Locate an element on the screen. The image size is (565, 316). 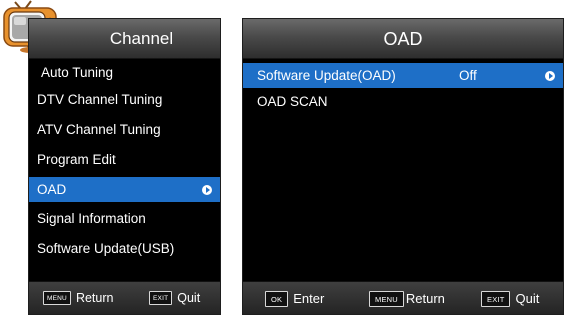
menu-item-oad: OAD is located at coordinates (124, 189).